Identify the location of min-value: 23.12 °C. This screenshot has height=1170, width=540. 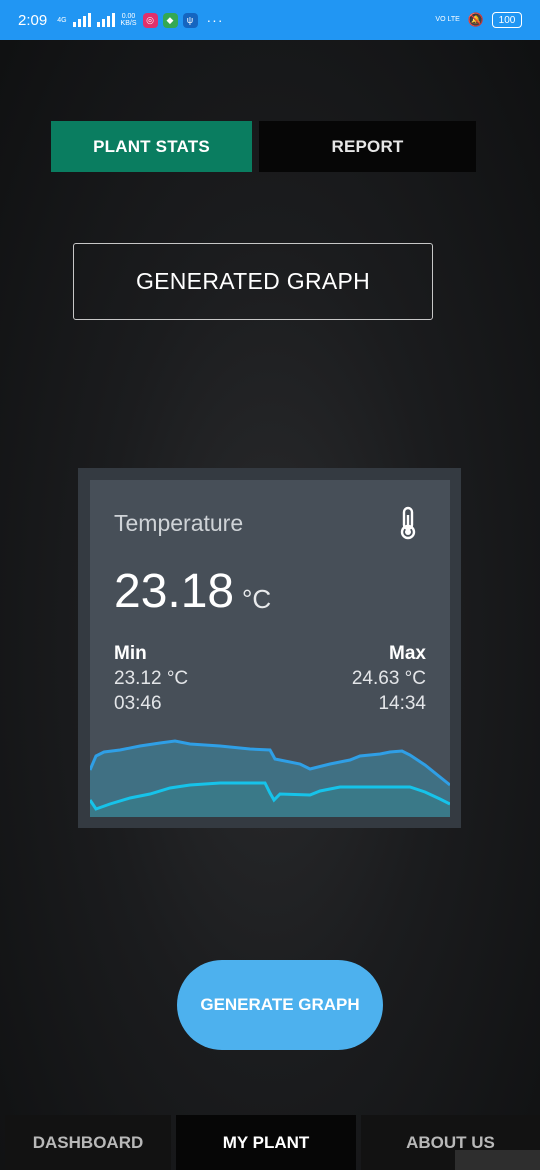
(151, 678).